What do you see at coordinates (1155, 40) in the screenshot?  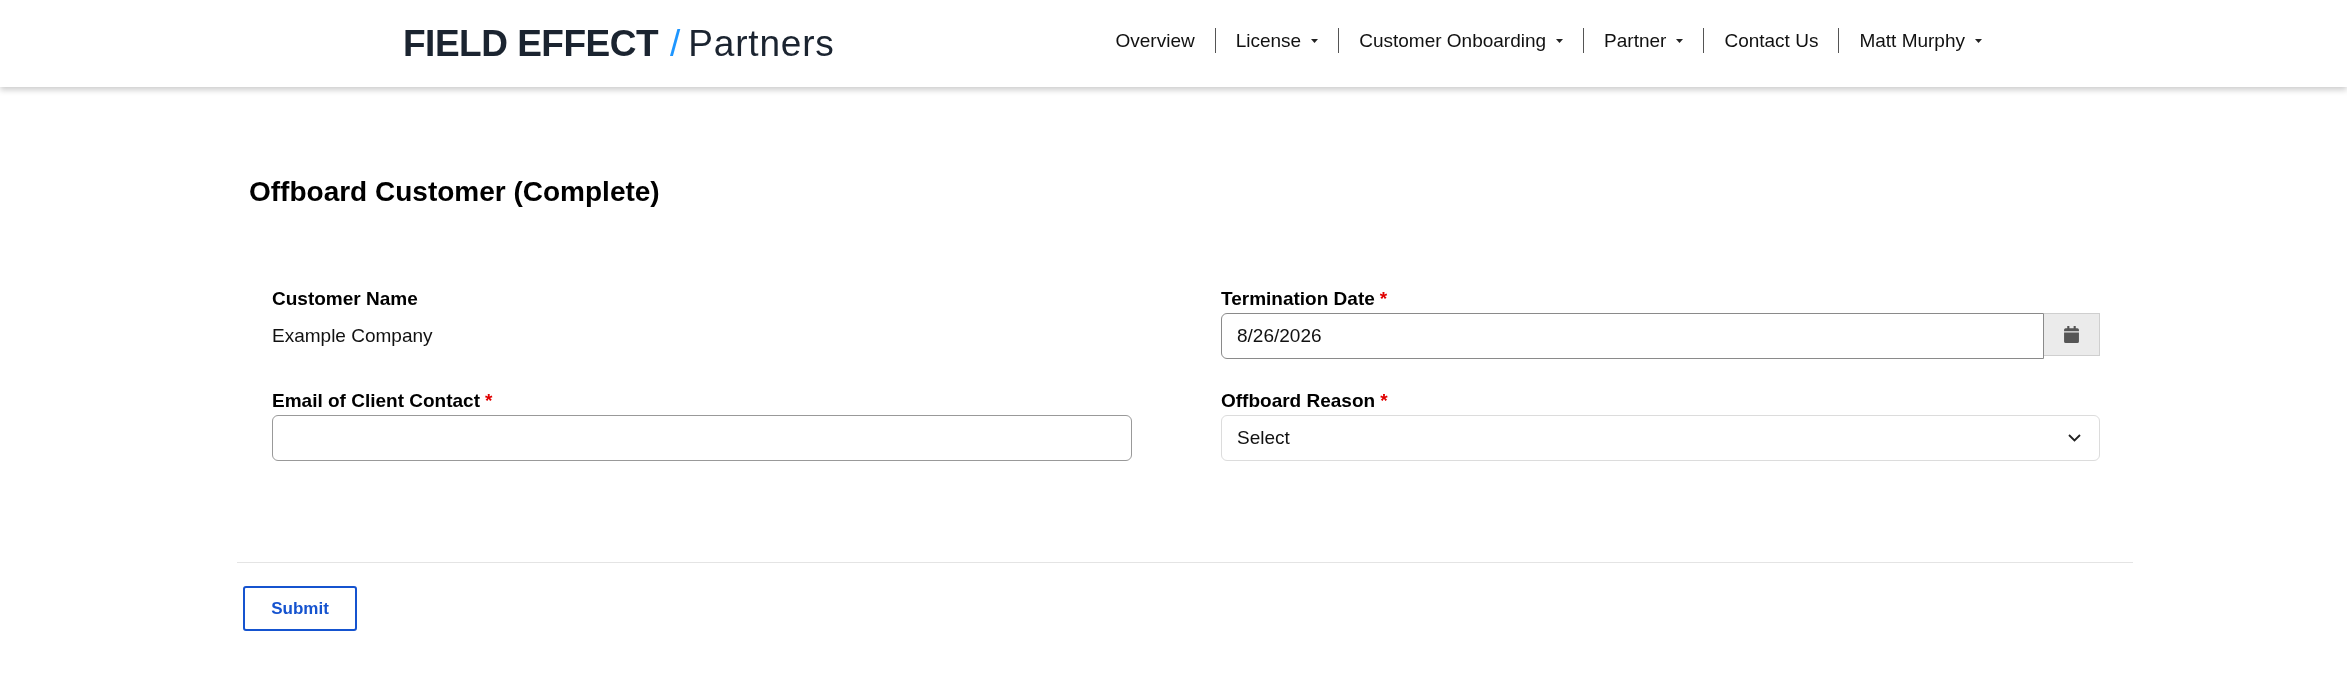 I see `nav-link: Overview` at bounding box center [1155, 40].